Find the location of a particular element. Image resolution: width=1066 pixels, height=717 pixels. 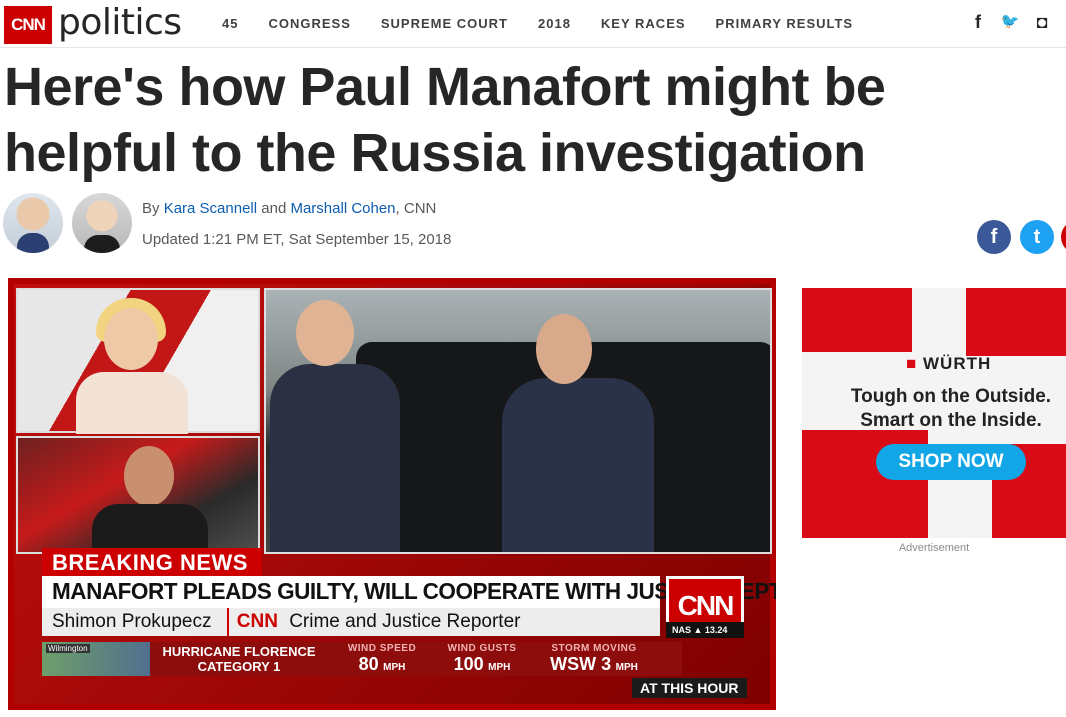

reporter-title: Crime and Justice Reporter is located at coordinates (405, 621).